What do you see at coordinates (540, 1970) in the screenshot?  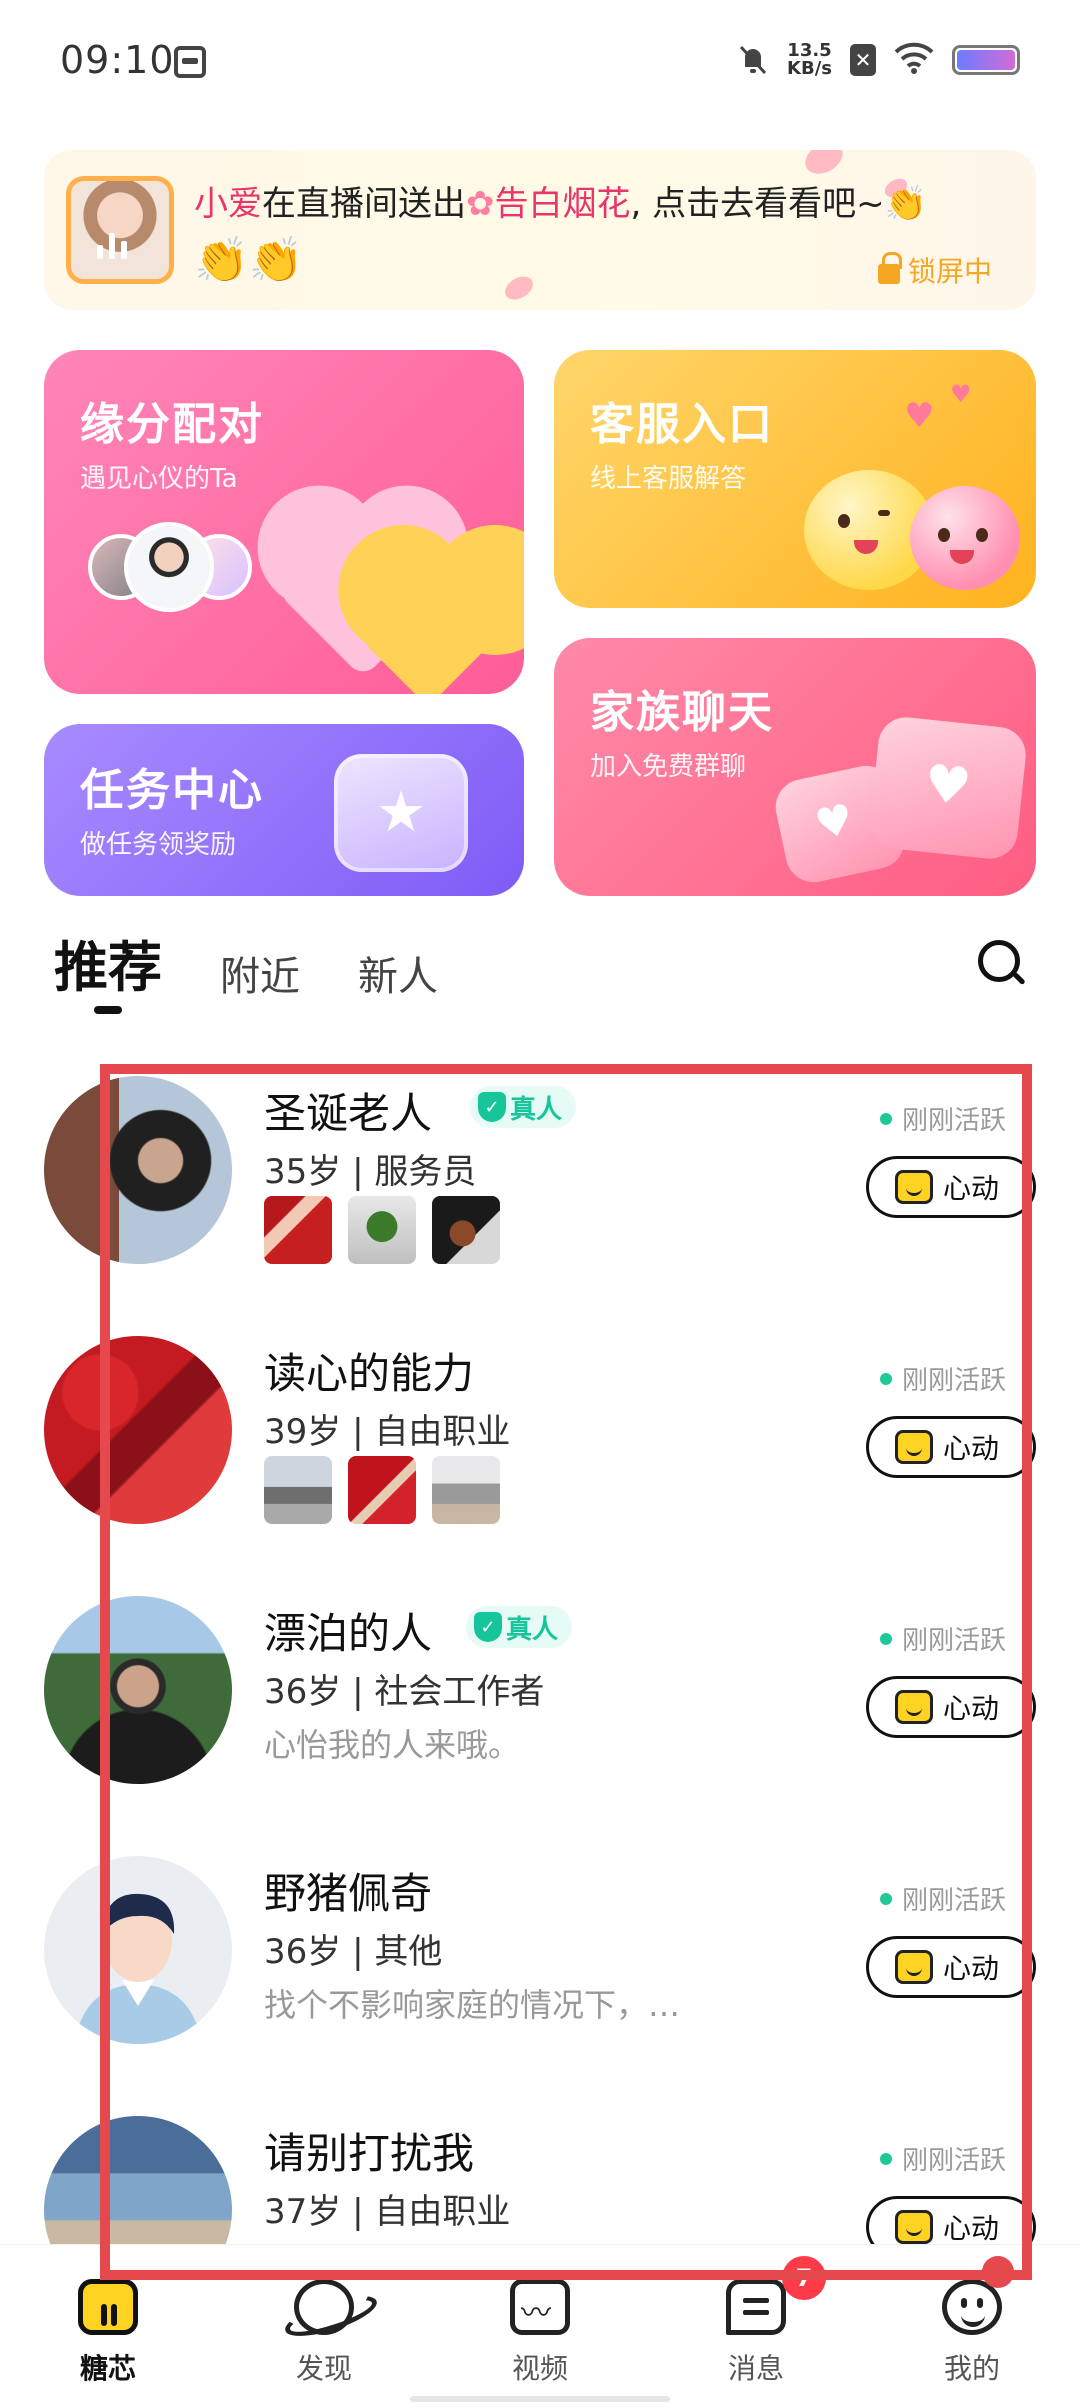 I see `list-item: 野猪佩奇 36岁 | 其他 找个不影响家庭的情况下，… 刚刚活跃 心动` at bounding box center [540, 1970].